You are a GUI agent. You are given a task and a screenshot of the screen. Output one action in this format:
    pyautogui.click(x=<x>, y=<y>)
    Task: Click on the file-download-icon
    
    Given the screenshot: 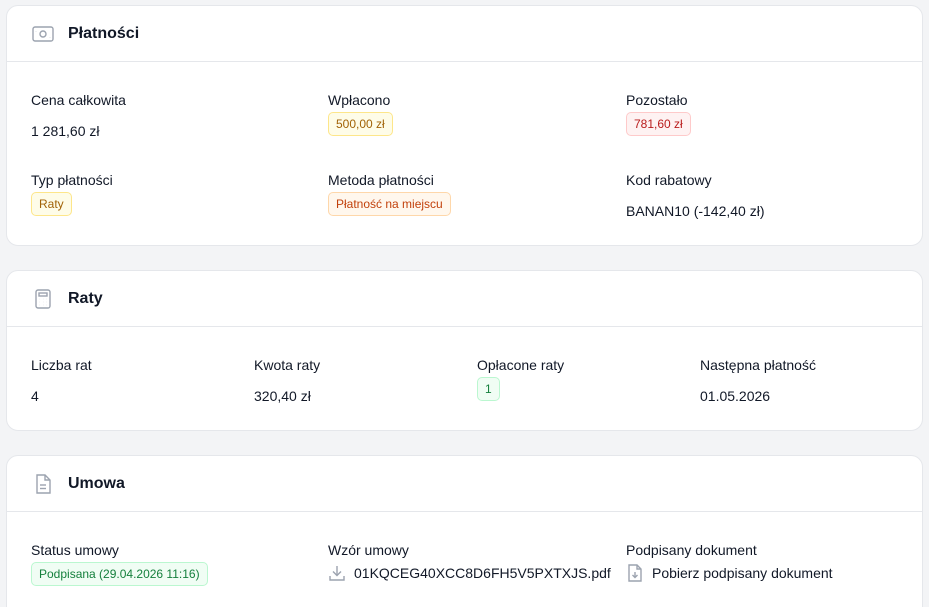 What is the action you would take?
    pyautogui.click(x=635, y=573)
    